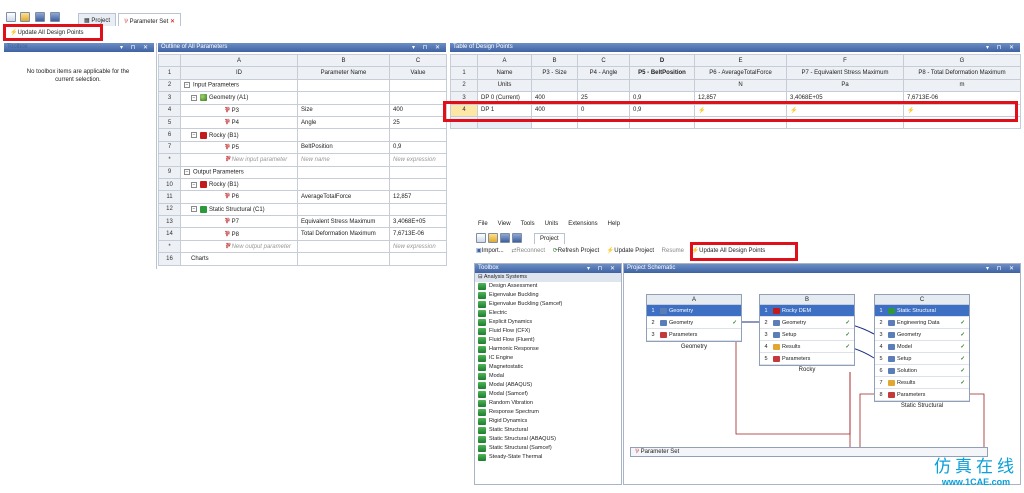  What do you see at coordinates (744, 251) in the screenshot?
I see `highlight-update-all-button` at bounding box center [744, 251].